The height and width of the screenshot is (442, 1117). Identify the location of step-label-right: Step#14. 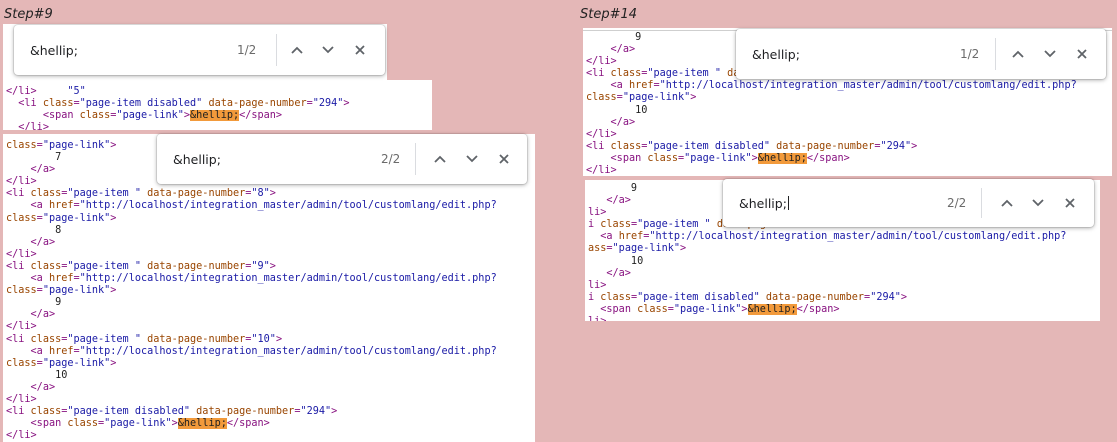
(609, 14).